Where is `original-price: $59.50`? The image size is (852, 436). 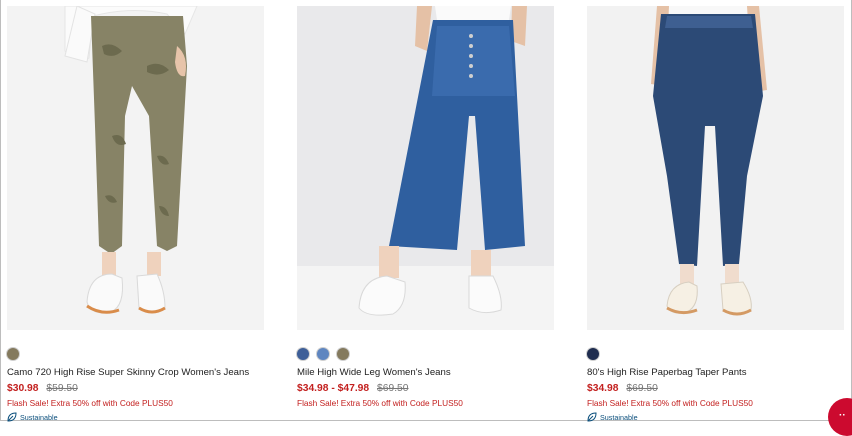
original-price: $59.50 is located at coordinates (62, 388).